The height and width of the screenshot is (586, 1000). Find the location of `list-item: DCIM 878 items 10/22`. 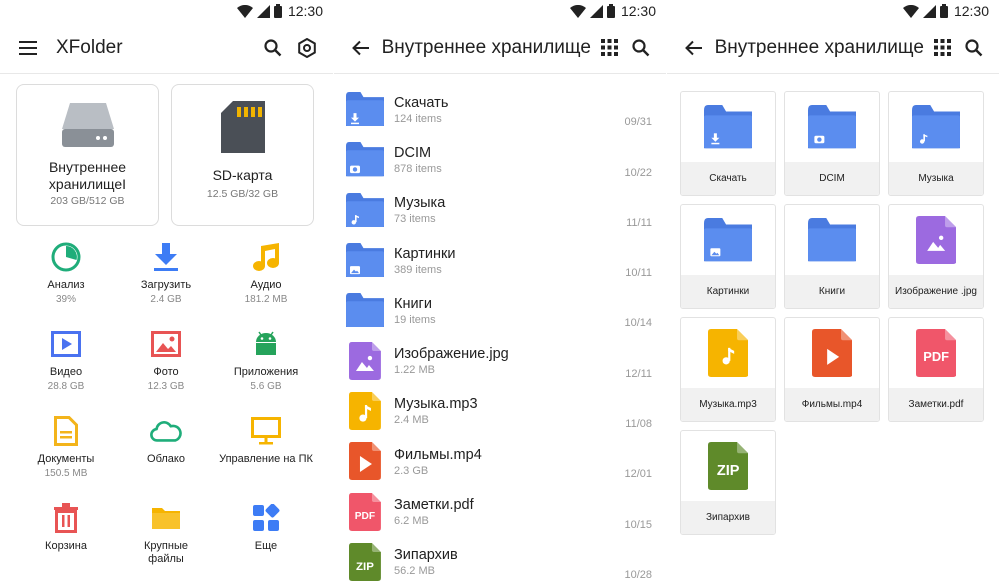

list-item: DCIM 878 items 10/22 is located at coordinates (500, 159).